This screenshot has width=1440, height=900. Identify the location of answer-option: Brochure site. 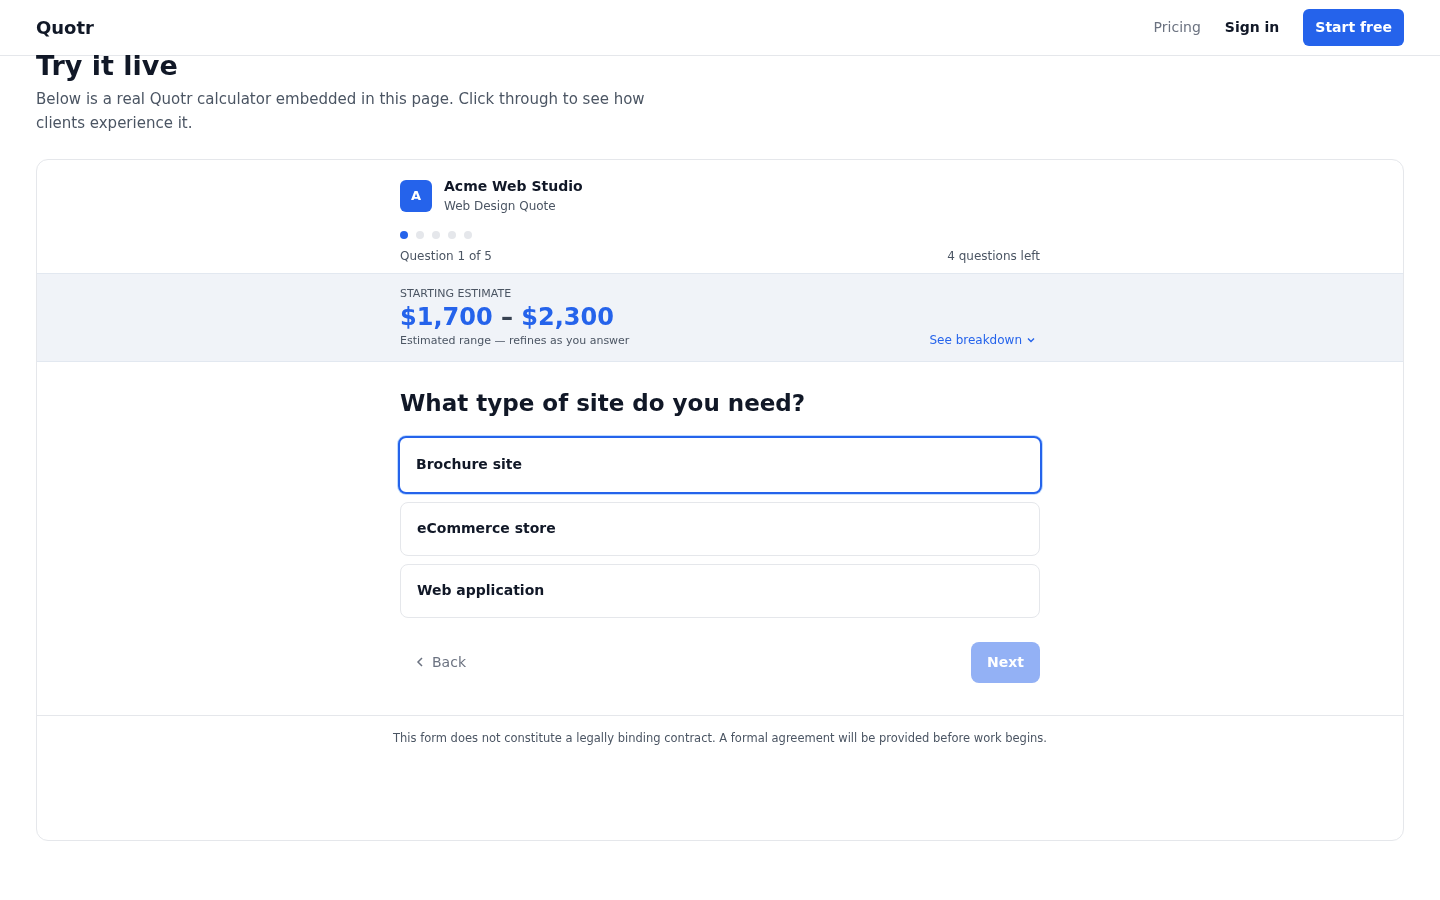
(720, 465).